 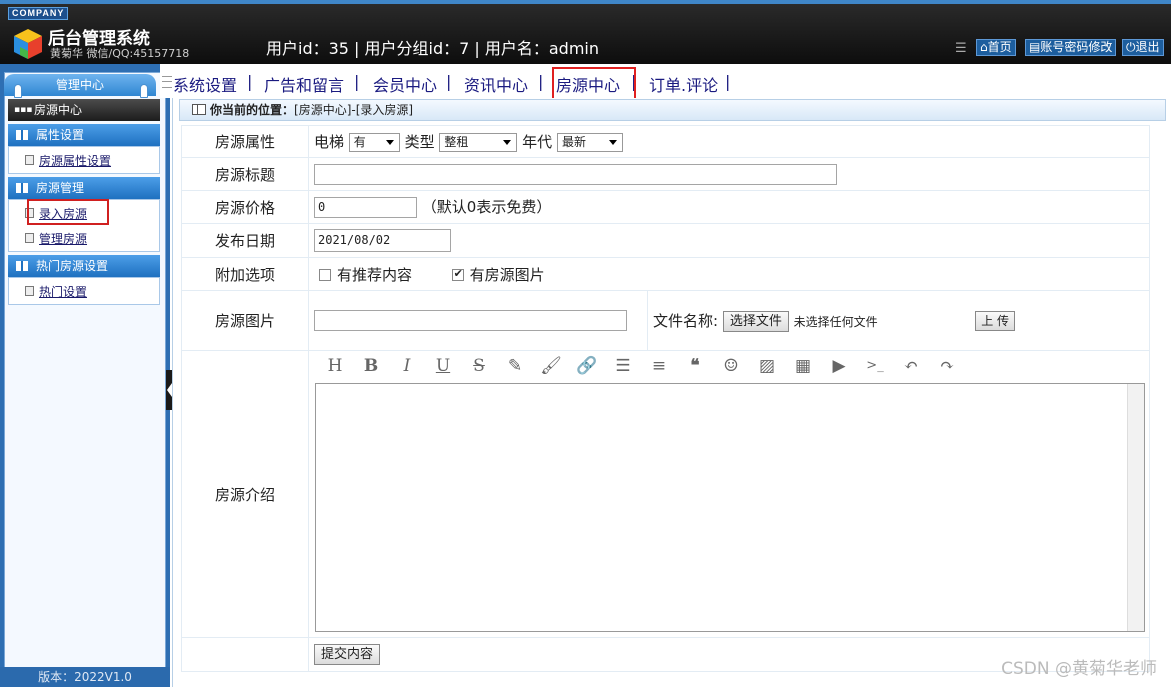 I want to click on image-icon: ▨, so click(x=767, y=366).